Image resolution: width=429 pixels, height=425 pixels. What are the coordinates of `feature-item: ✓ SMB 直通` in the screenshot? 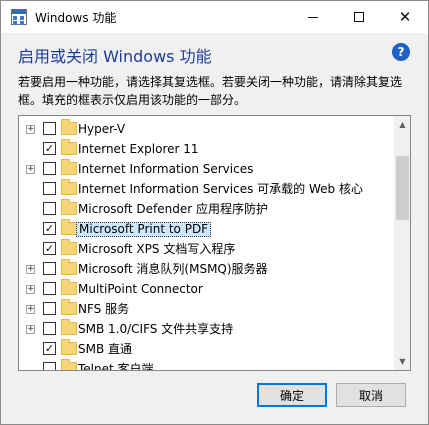 It's located at (206, 349).